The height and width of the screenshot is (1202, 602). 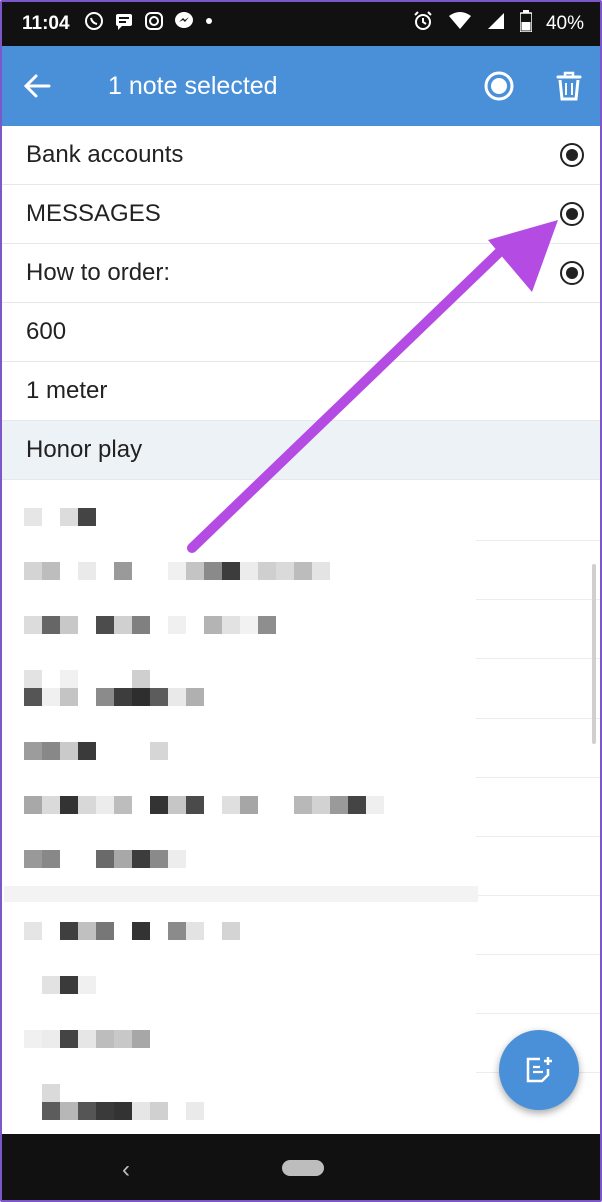 I want to click on page-title: 1 note selected, so click(x=193, y=85).